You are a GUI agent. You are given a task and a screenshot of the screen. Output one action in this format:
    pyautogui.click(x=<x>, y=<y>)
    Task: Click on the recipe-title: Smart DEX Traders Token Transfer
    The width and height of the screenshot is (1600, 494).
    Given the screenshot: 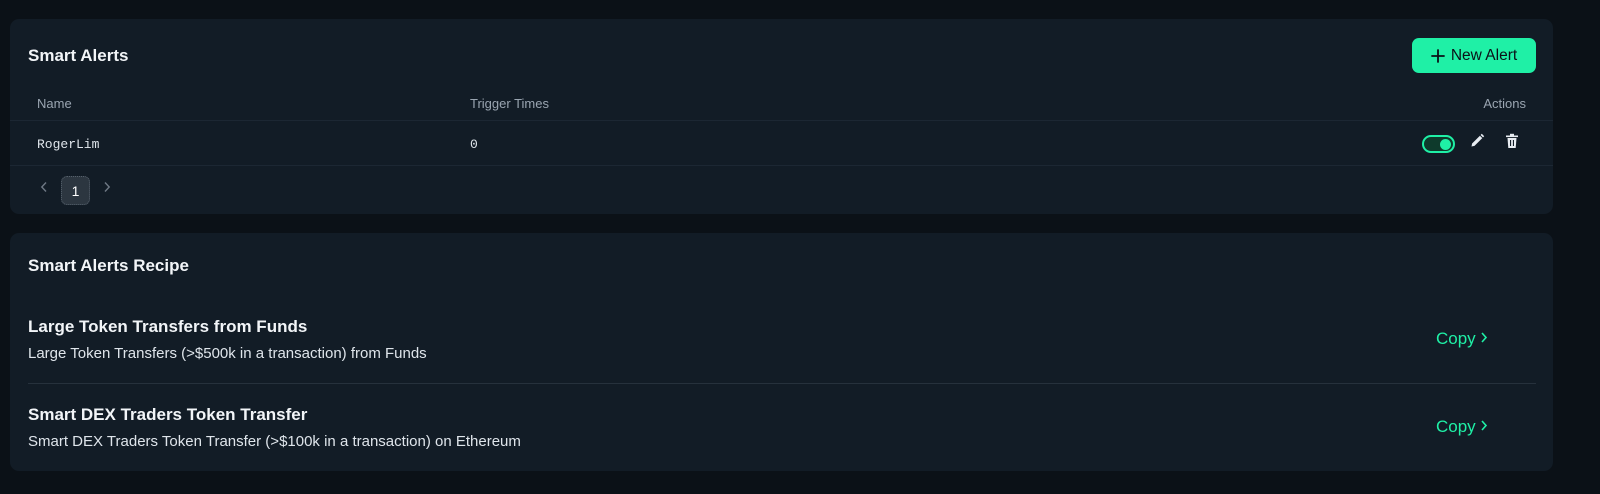 What is the action you would take?
    pyautogui.click(x=168, y=414)
    